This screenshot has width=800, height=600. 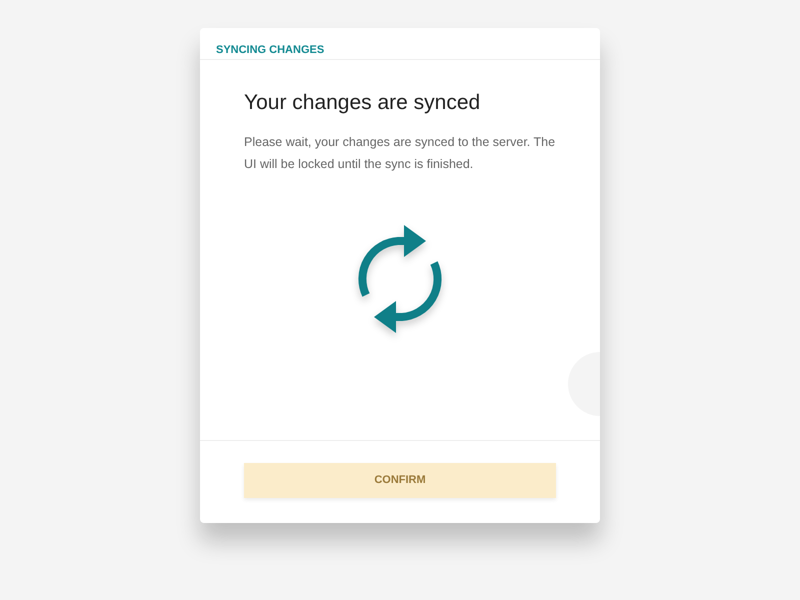 I want to click on dialog-message: Please wait, your changes are synced to the server. The UI will be locked until the sync is finished., so click(x=400, y=154).